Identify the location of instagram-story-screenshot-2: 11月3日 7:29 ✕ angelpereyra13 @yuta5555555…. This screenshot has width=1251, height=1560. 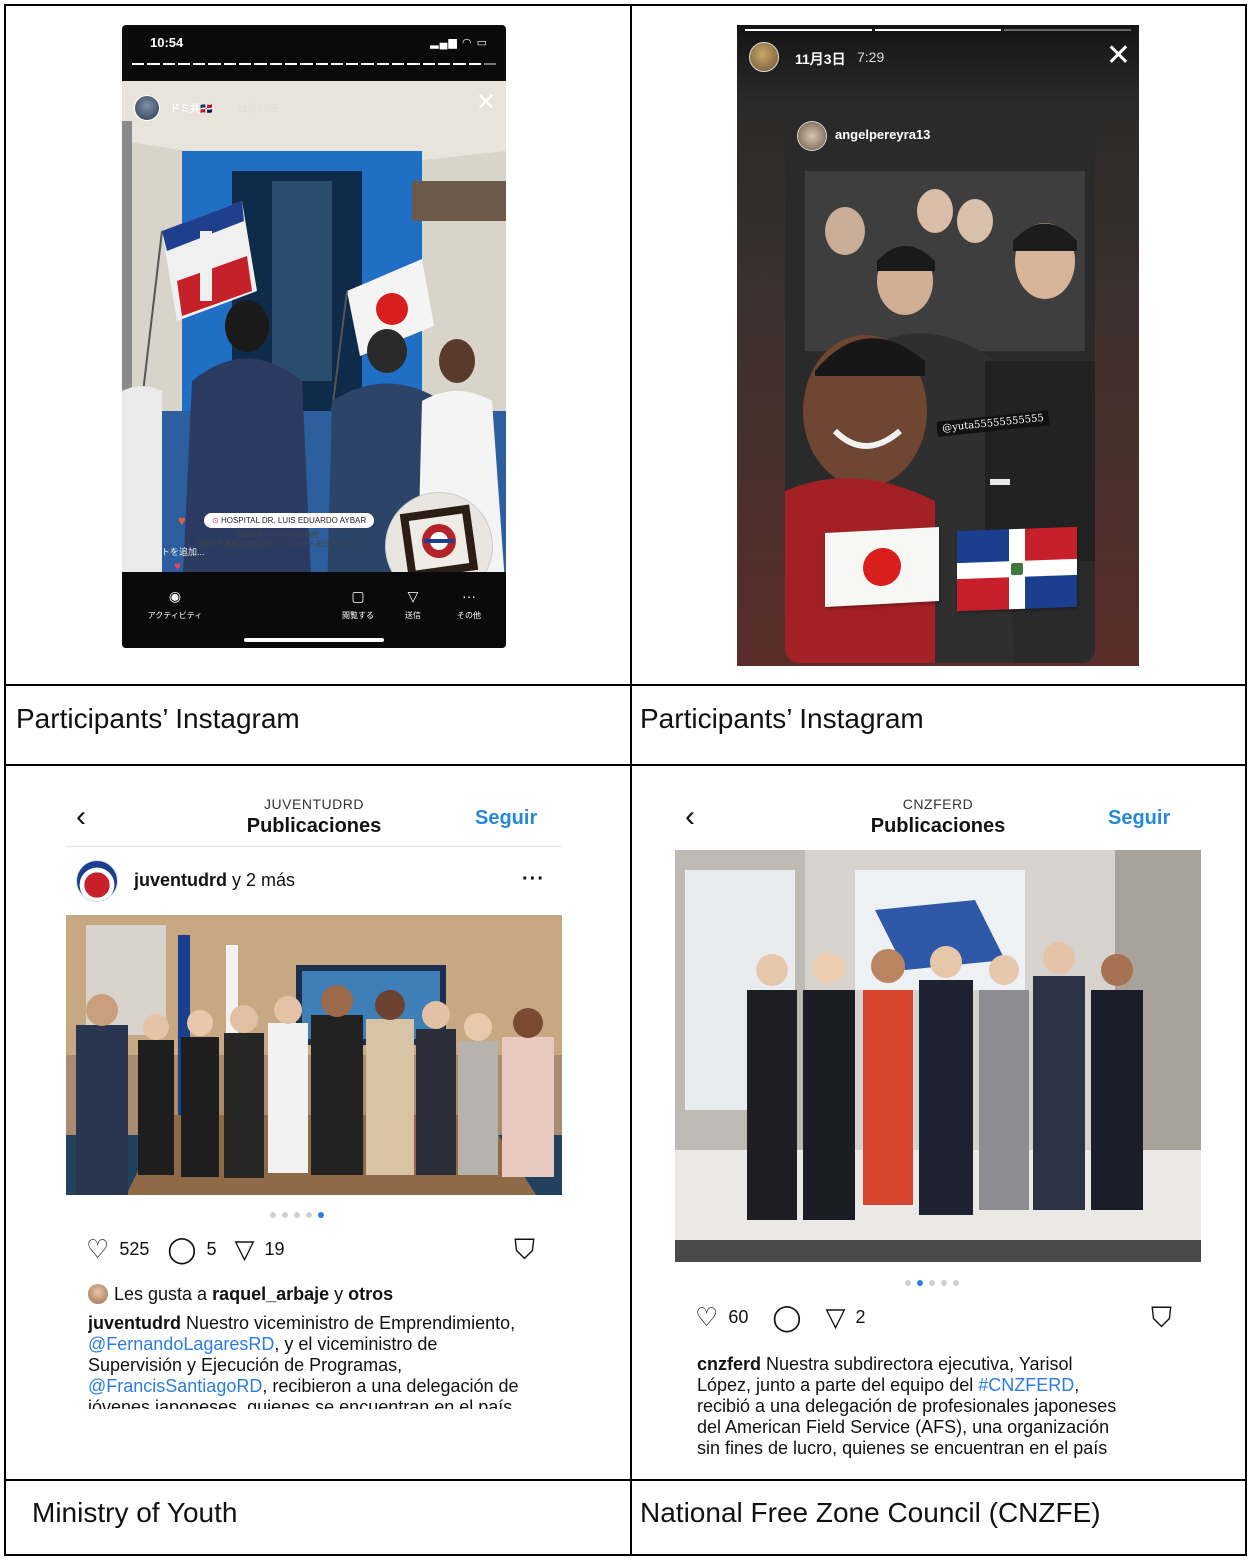
(938, 345).